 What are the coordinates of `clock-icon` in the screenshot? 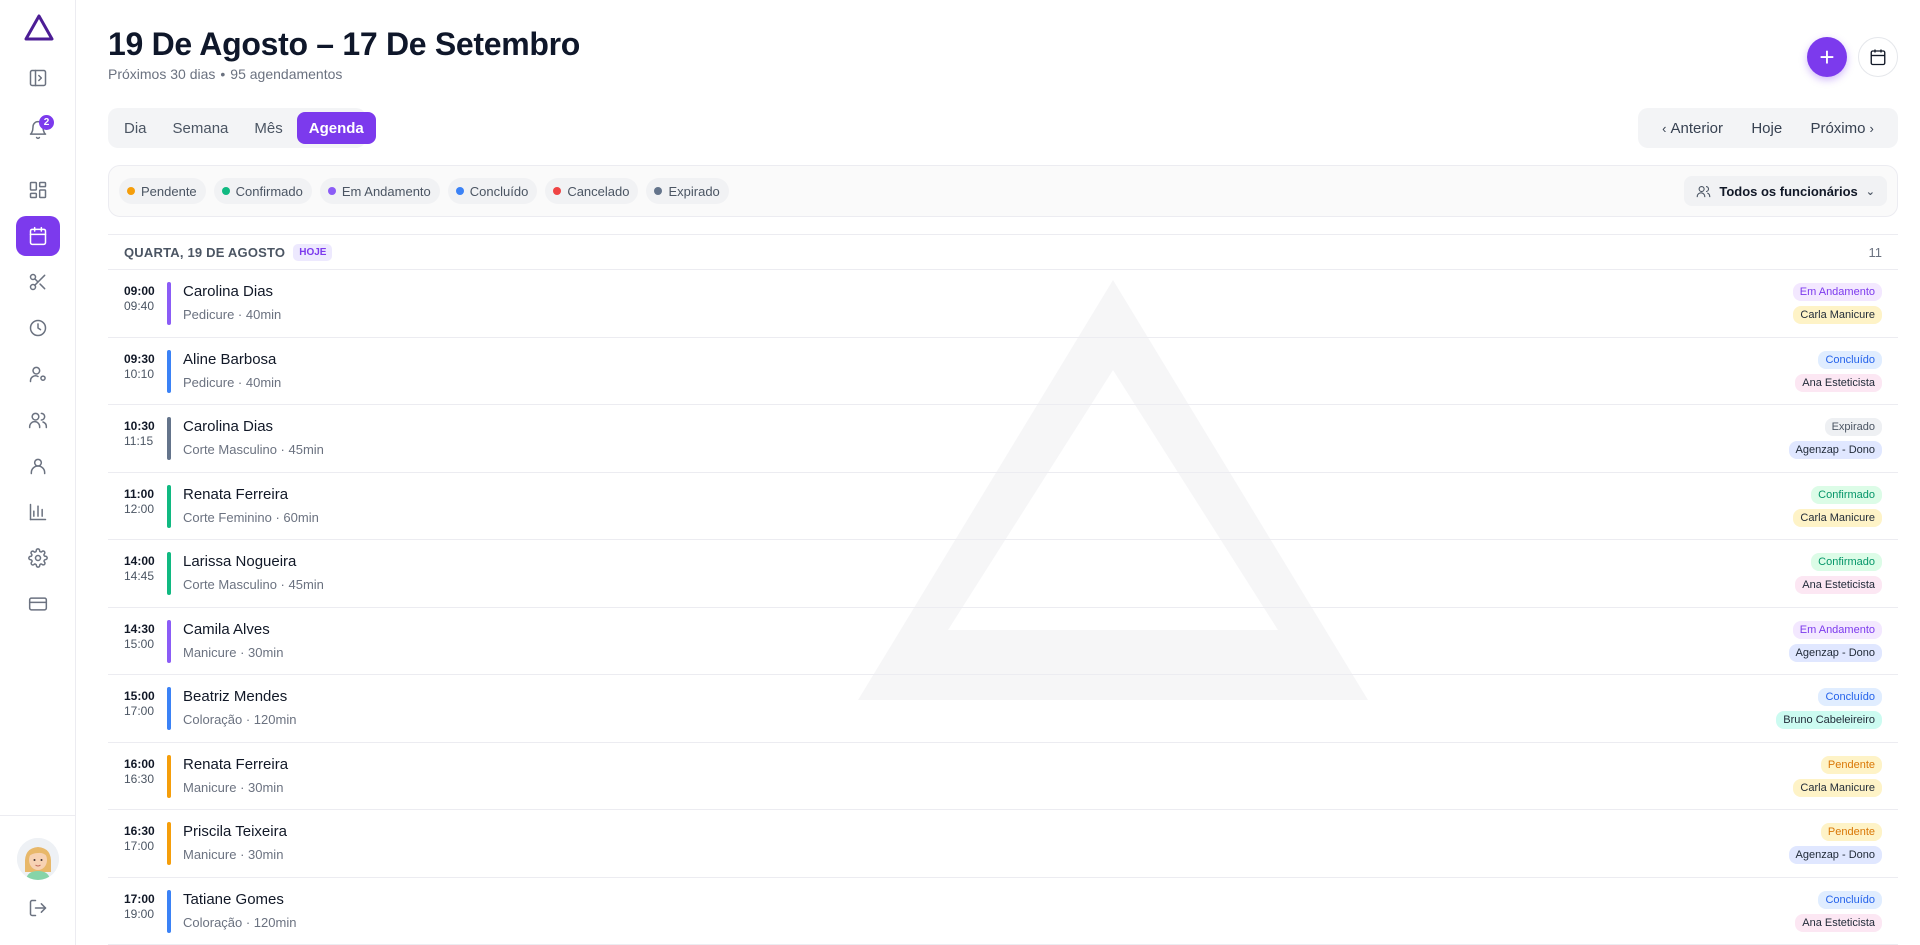 It's located at (38, 328).